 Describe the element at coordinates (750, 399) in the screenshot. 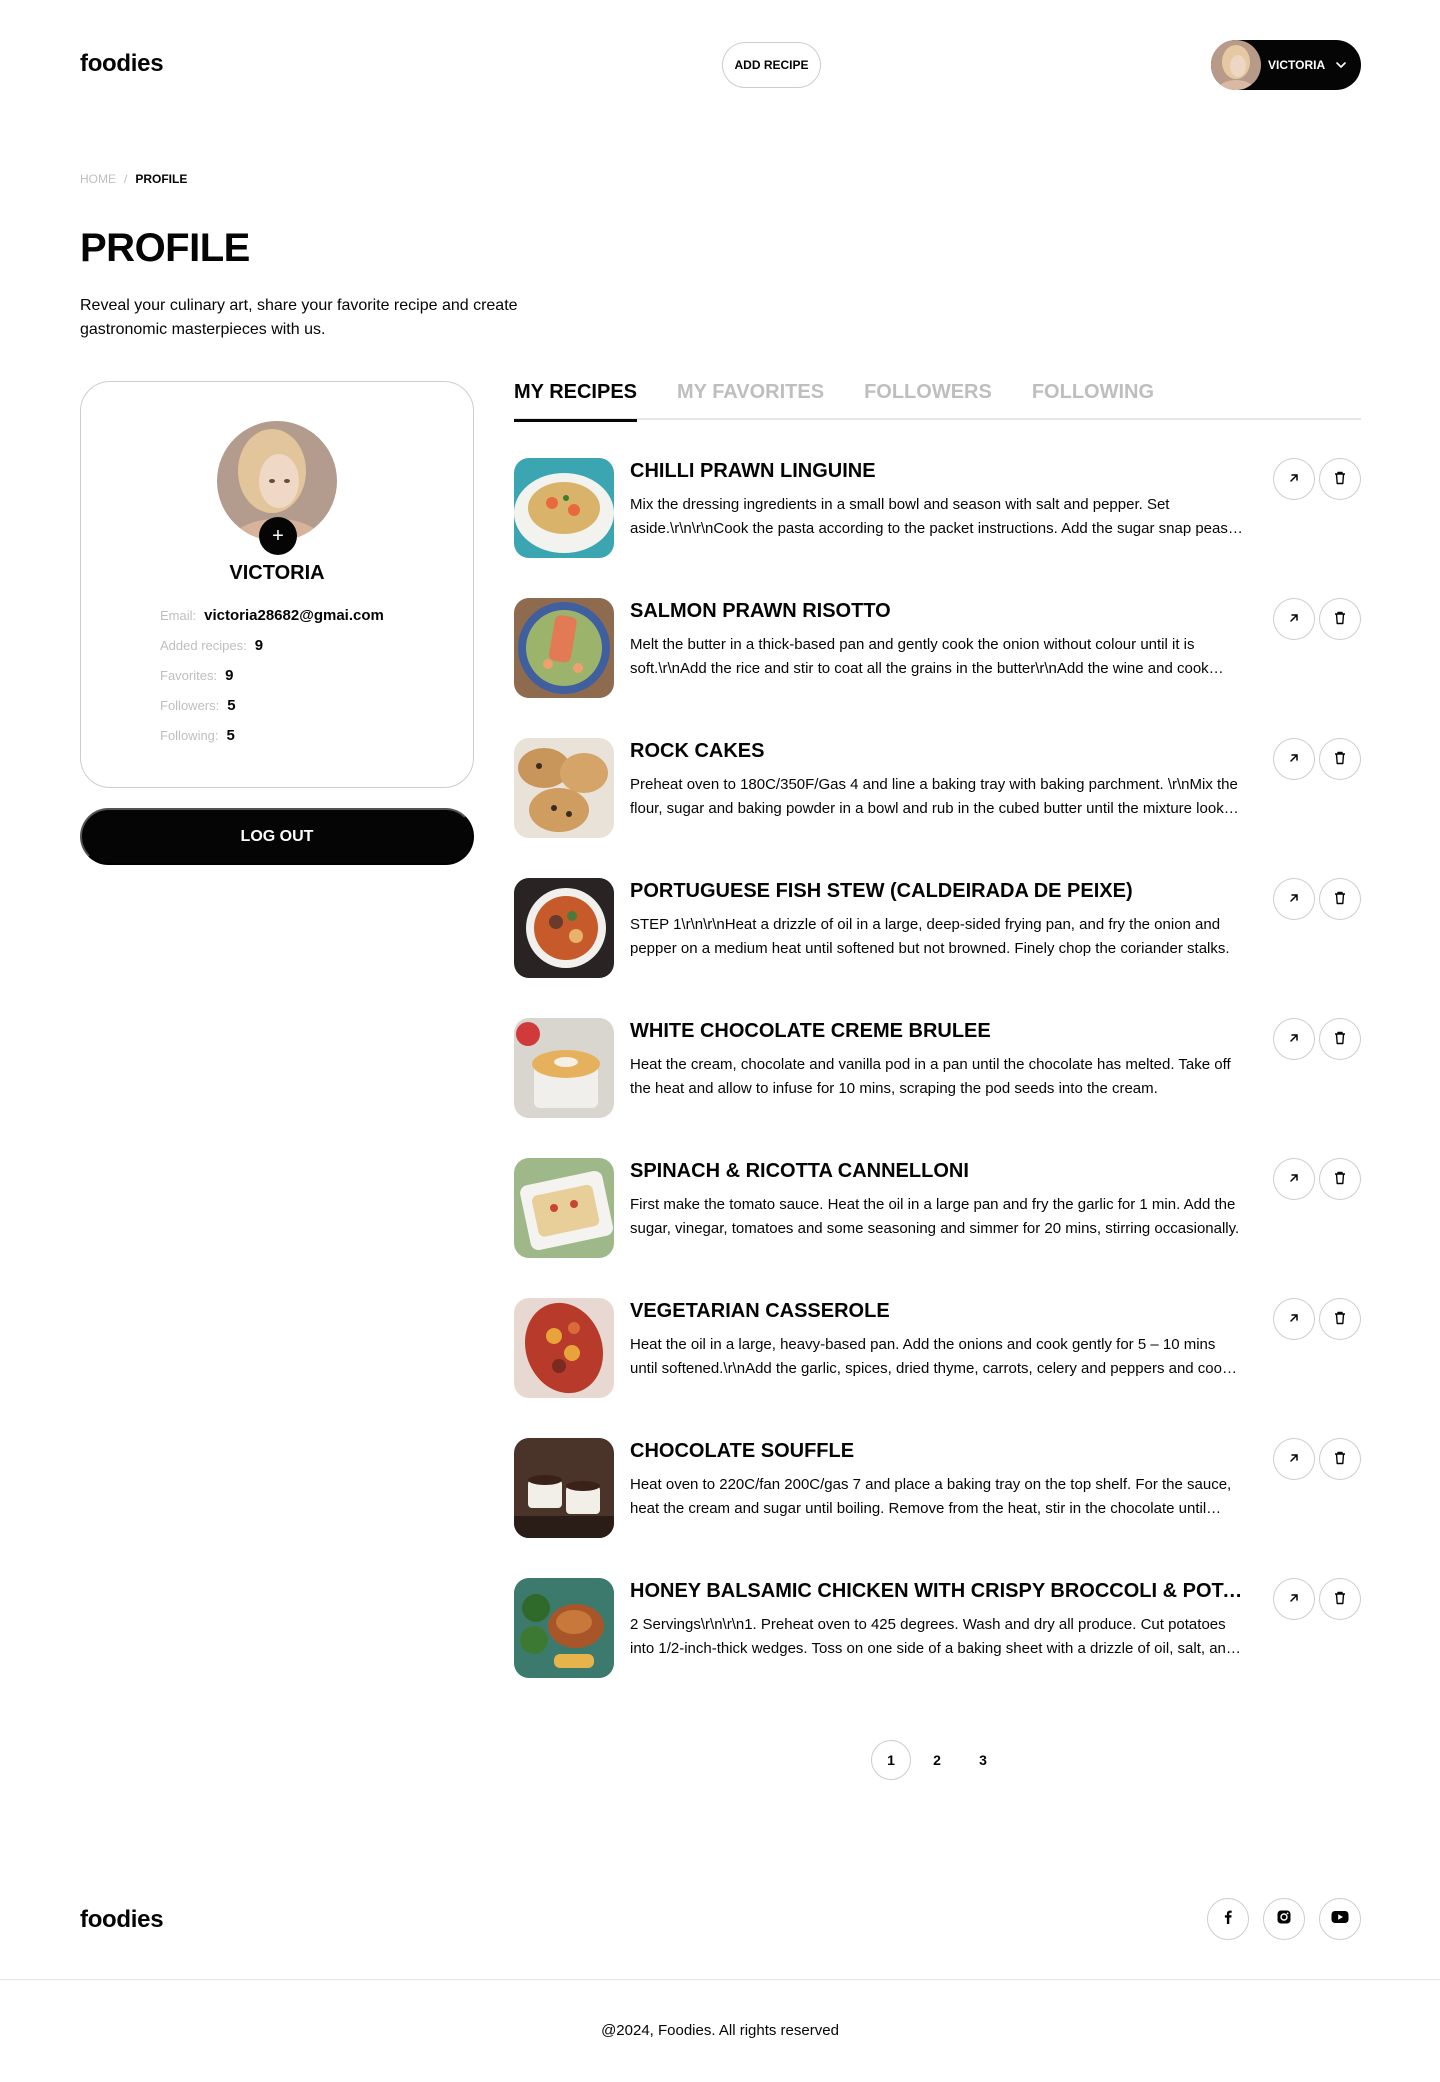

I see `tab-my-favorites: MY FAVORITES` at that location.